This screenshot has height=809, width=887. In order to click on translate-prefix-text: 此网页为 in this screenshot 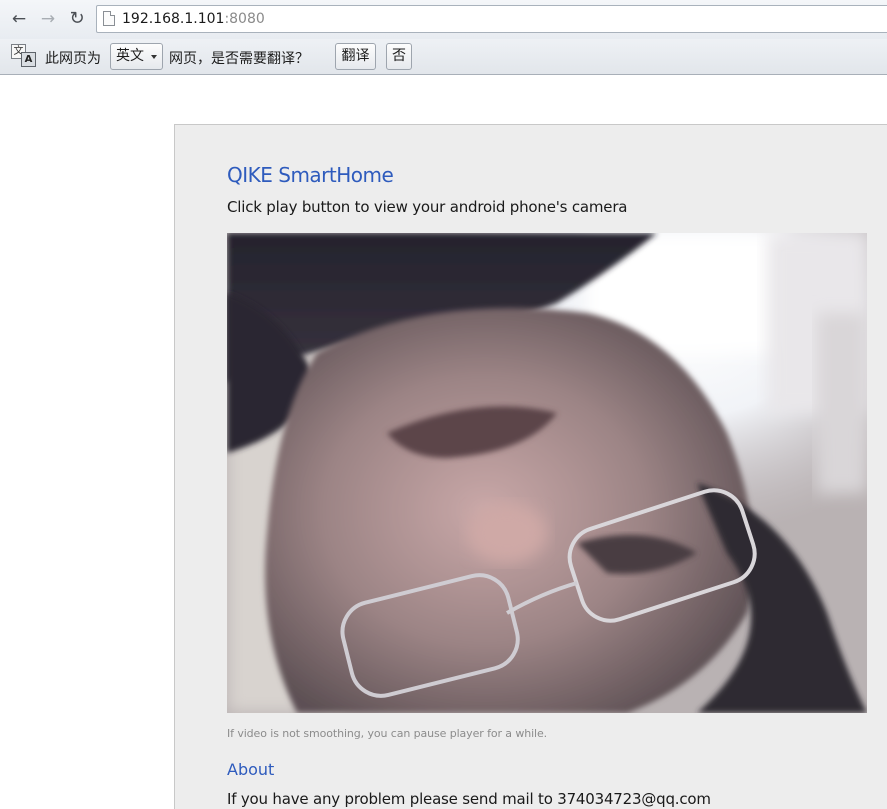, I will do `click(73, 59)`.